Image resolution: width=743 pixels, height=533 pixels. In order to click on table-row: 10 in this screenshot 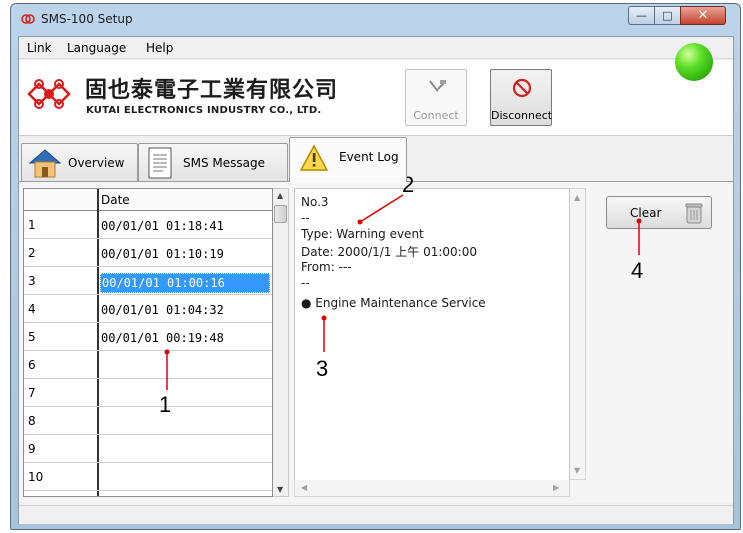, I will do `click(148, 477)`.